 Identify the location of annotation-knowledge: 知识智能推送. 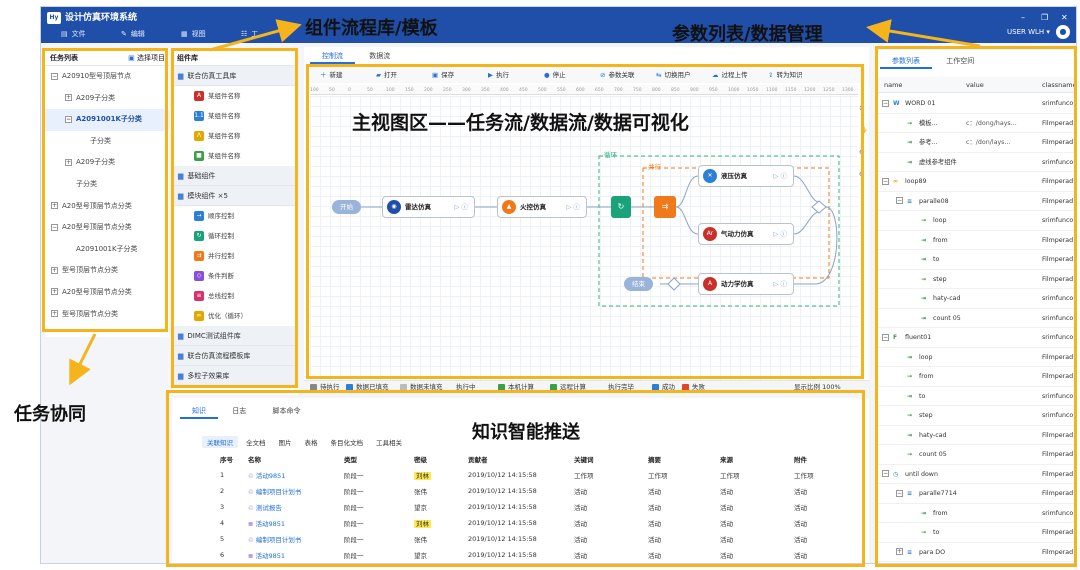
(526, 432).